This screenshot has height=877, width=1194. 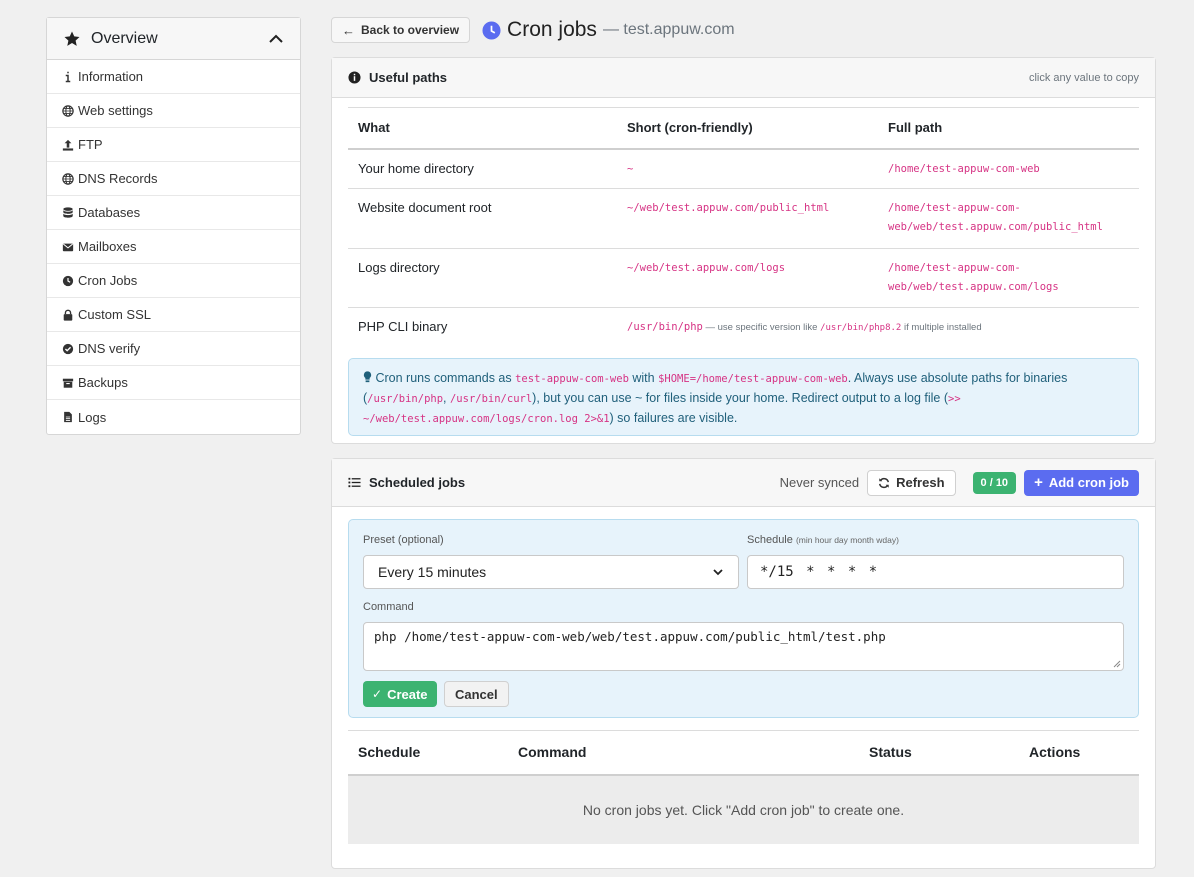 What do you see at coordinates (354, 77) in the screenshot?
I see `info-circle-icon` at bounding box center [354, 77].